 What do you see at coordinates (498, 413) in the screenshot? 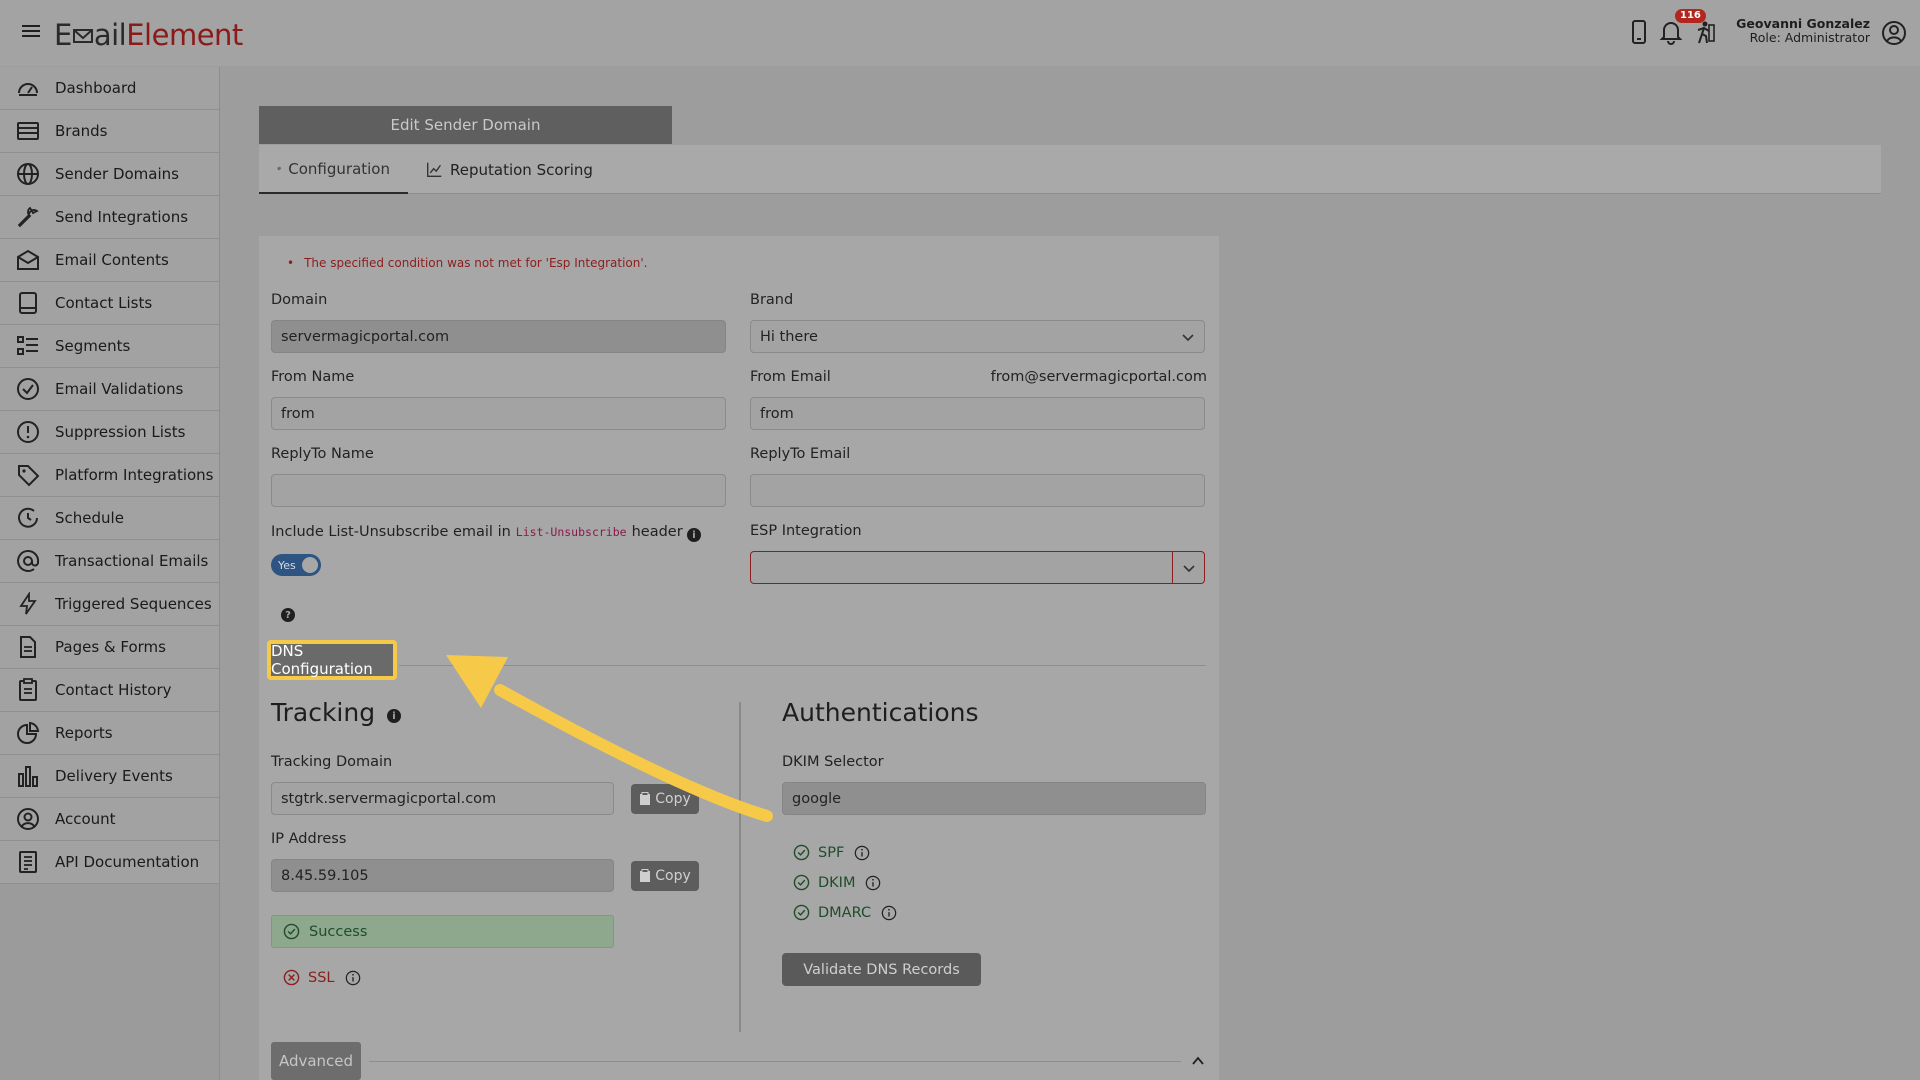
I see `from-name-field: from` at bounding box center [498, 413].